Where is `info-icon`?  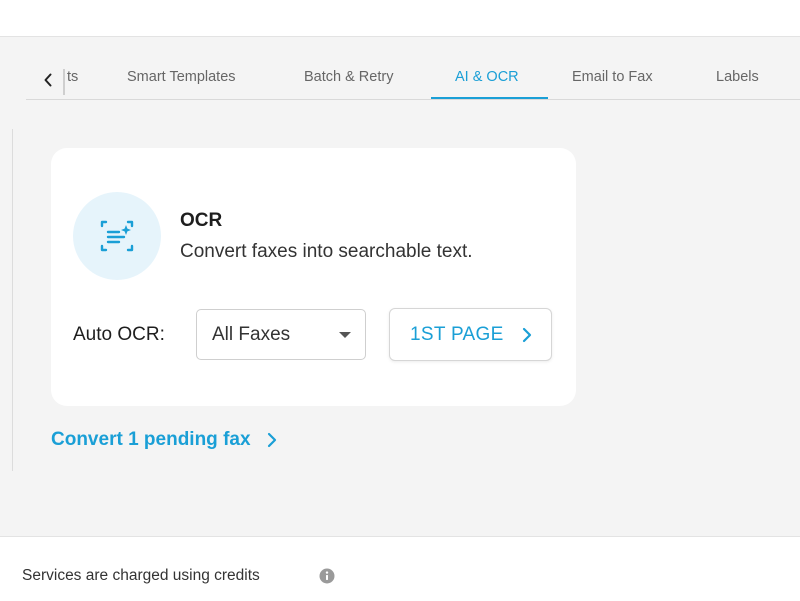
info-icon is located at coordinates (327, 576).